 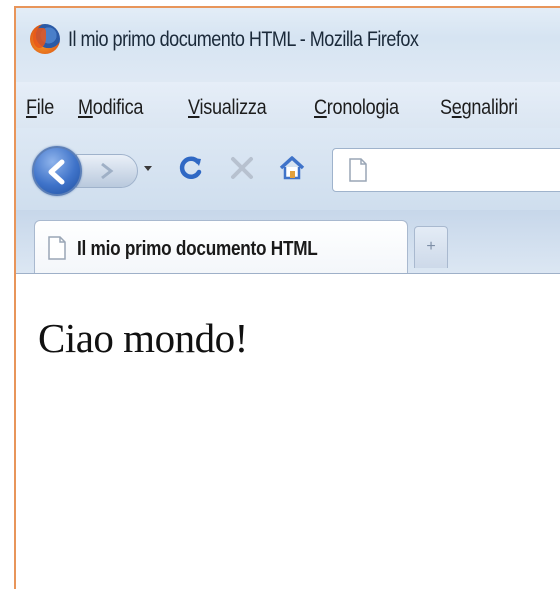 I want to click on address-bar, so click(x=446, y=170).